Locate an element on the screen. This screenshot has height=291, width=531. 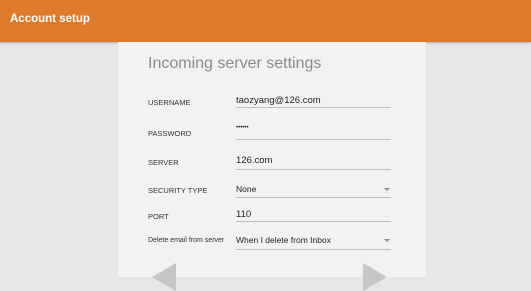
port-field: 110 is located at coordinates (313, 214).